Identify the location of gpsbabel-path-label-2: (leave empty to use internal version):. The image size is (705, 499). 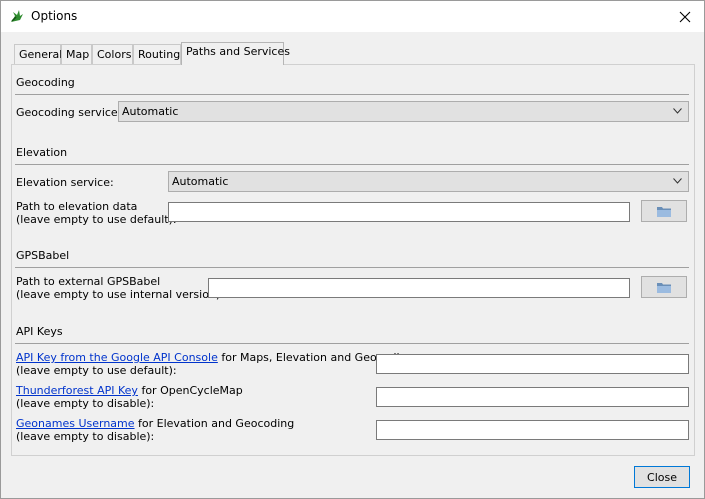
(120, 294).